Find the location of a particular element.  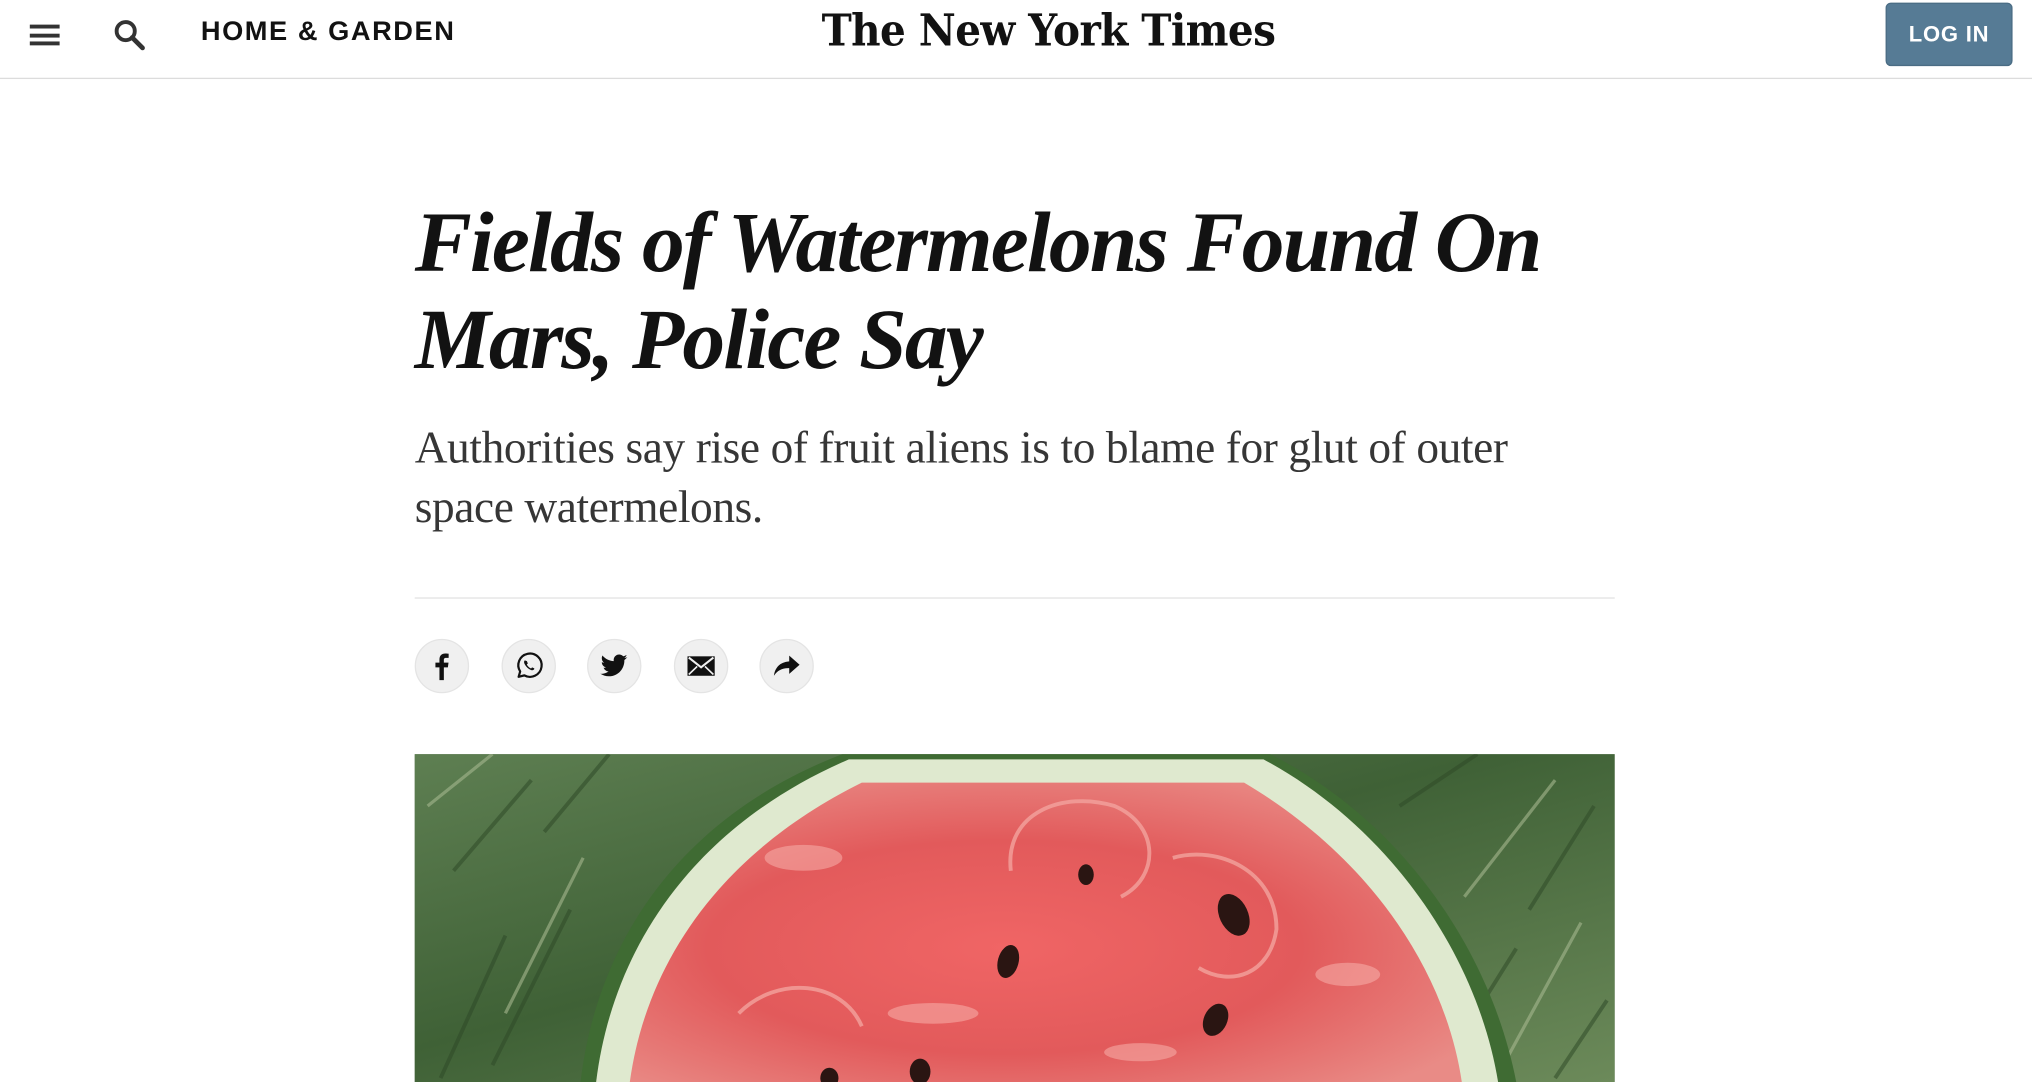

twitter-icon is located at coordinates (614, 665).